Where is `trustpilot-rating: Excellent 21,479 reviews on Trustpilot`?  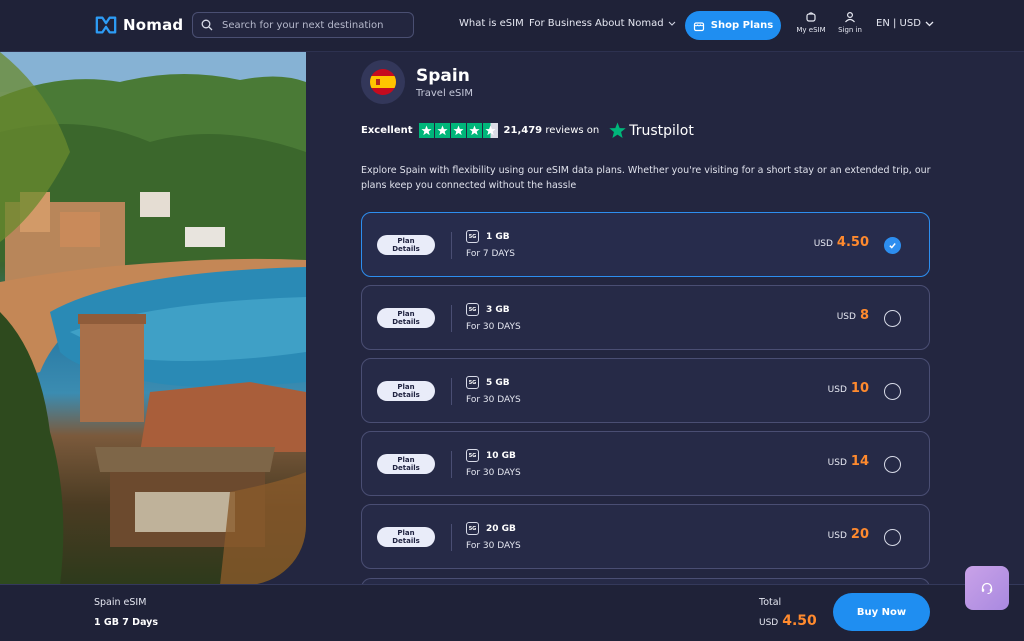 trustpilot-rating: Excellent 21,479 reviews on Trustpilot is located at coordinates (527, 130).